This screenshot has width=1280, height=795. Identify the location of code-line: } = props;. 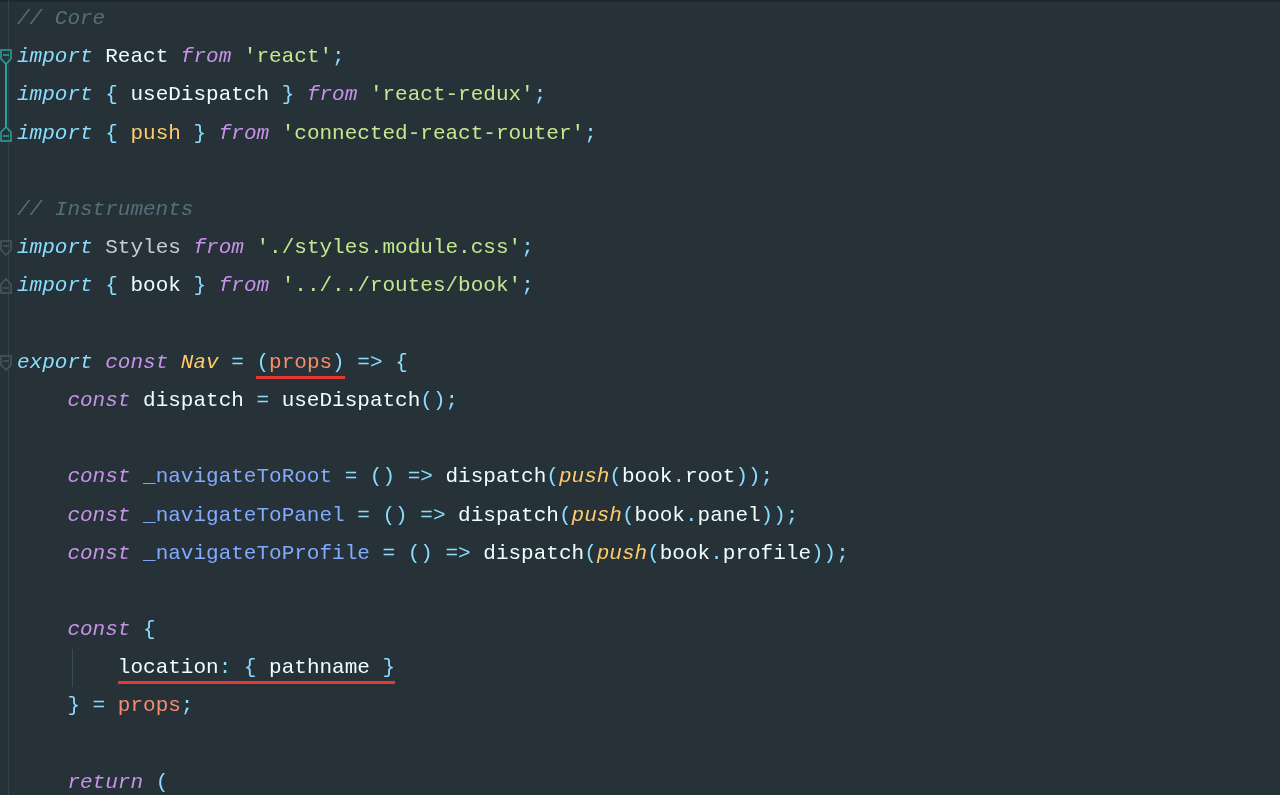
(130, 706).